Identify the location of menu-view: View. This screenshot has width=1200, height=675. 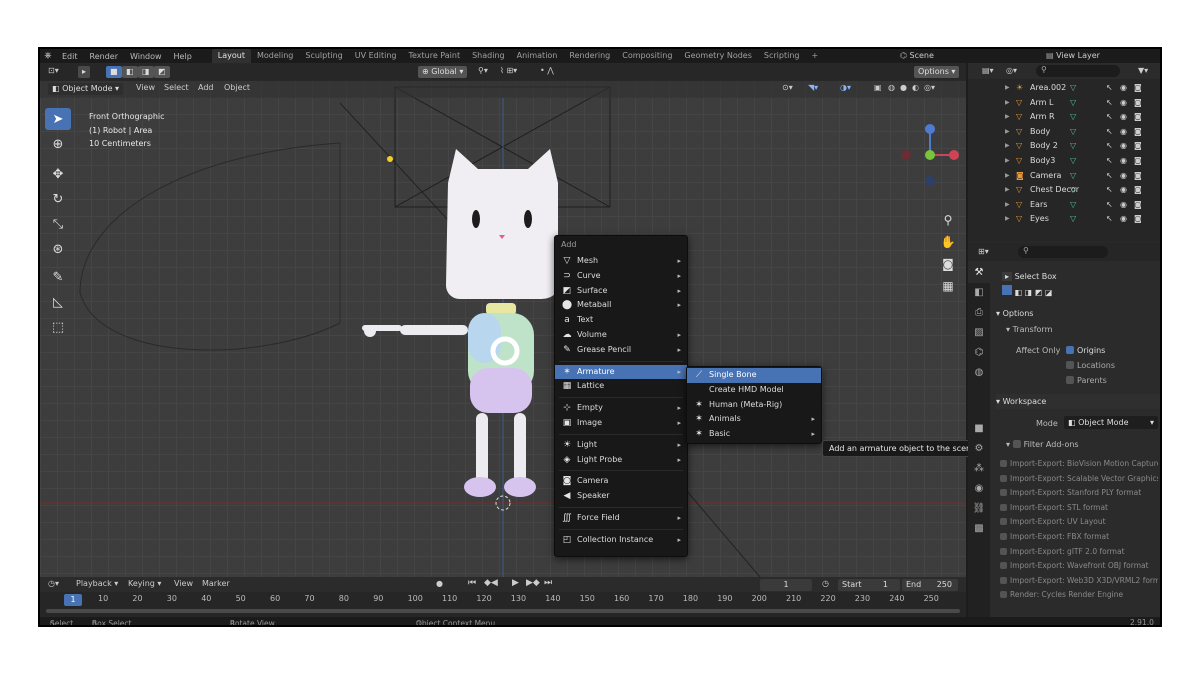
(145, 87).